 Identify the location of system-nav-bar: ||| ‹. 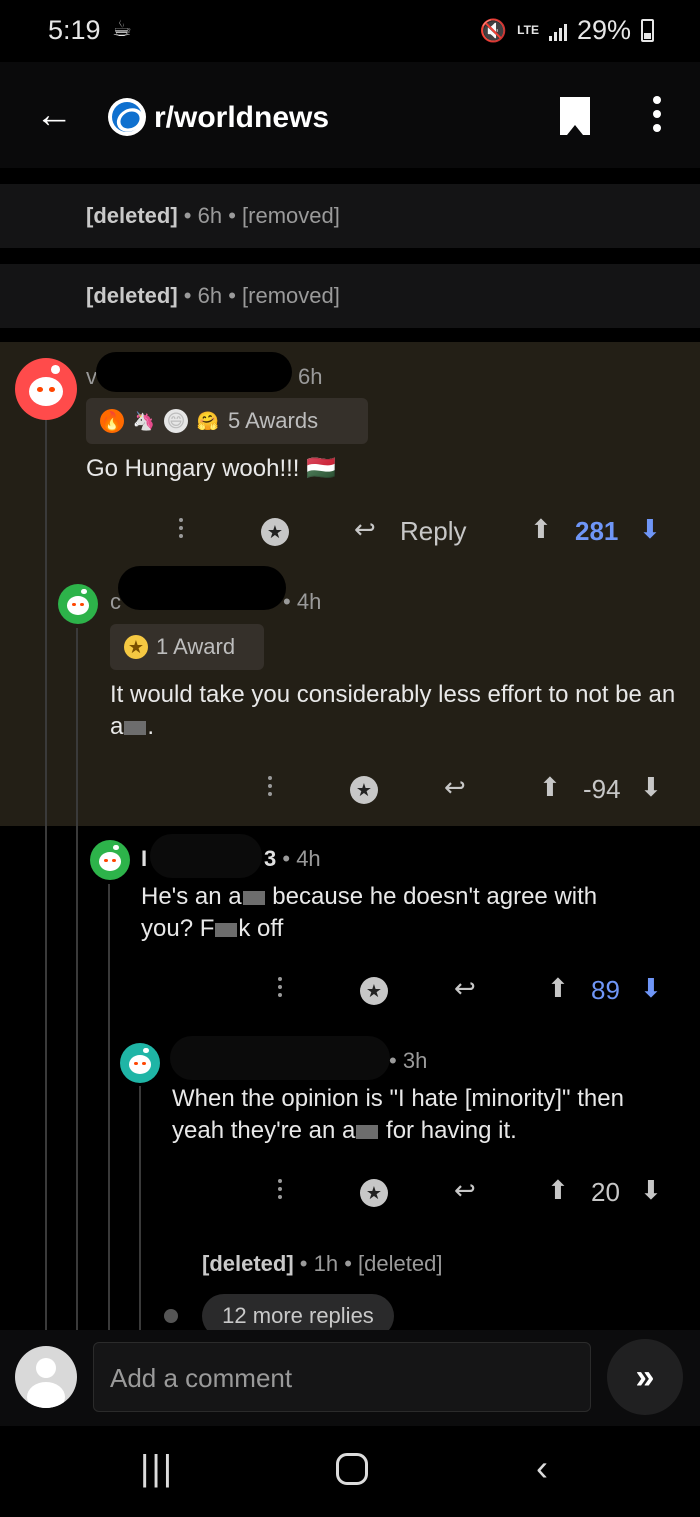
(350, 1471).